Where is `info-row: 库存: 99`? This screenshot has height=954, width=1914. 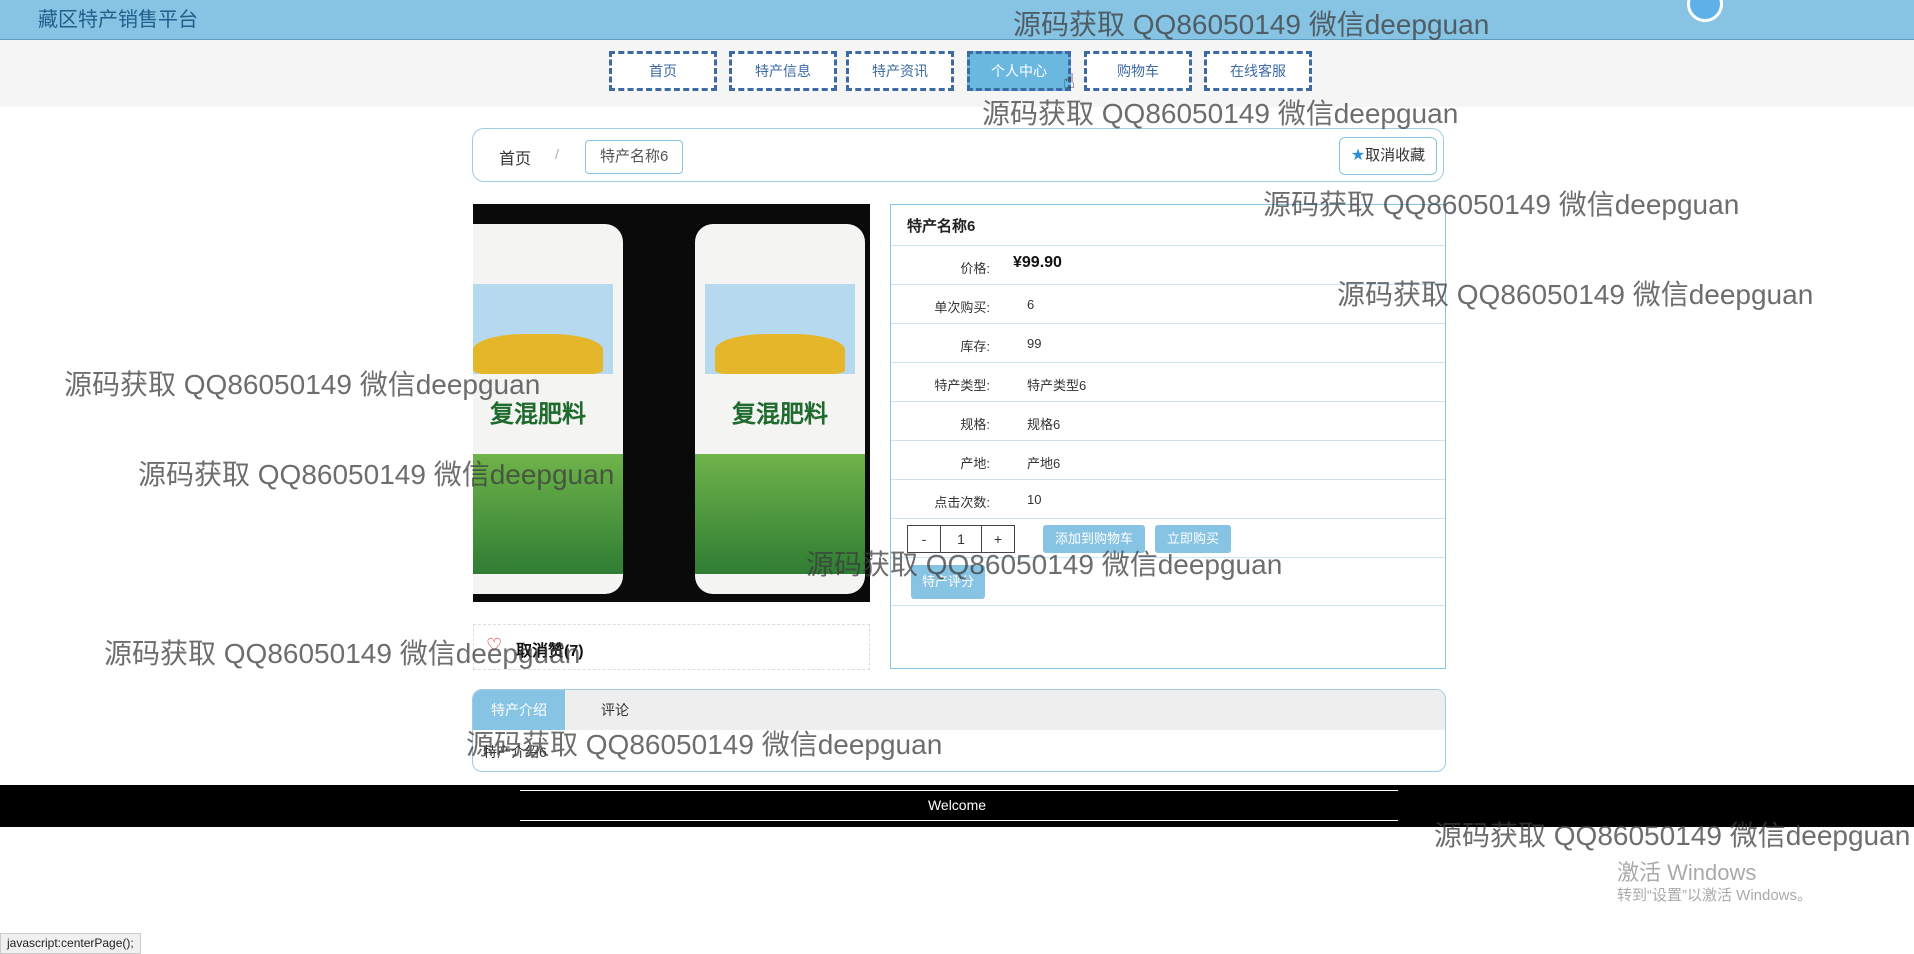
info-row: 库存: 99 is located at coordinates (1168, 343).